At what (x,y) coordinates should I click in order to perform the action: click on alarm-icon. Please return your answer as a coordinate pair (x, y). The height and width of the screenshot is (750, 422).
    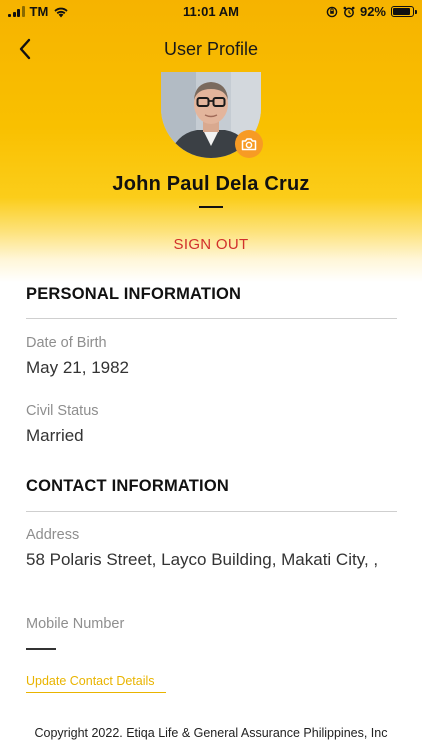
    Looking at the image, I should click on (349, 11).